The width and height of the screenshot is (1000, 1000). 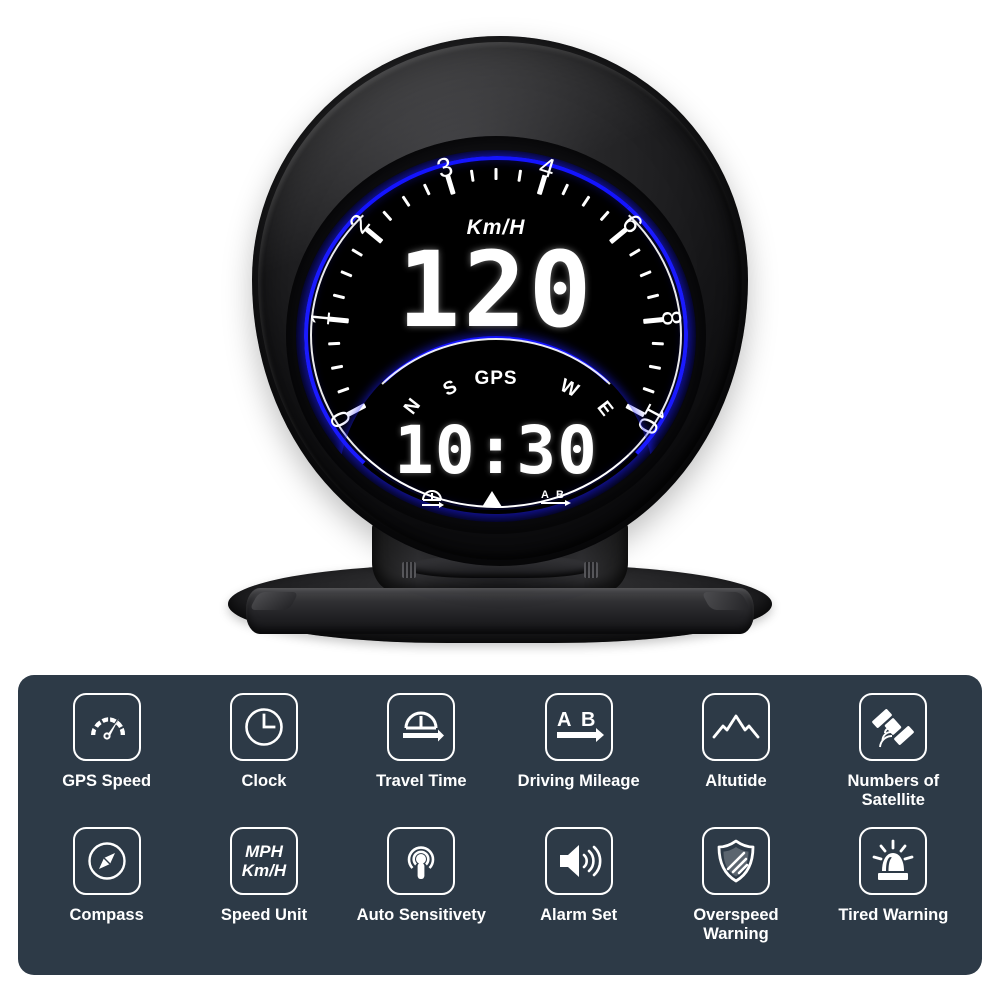 What do you see at coordinates (893, 915) in the screenshot?
I see `feature-label: Tired Warning` at bounding box center [893, 915].